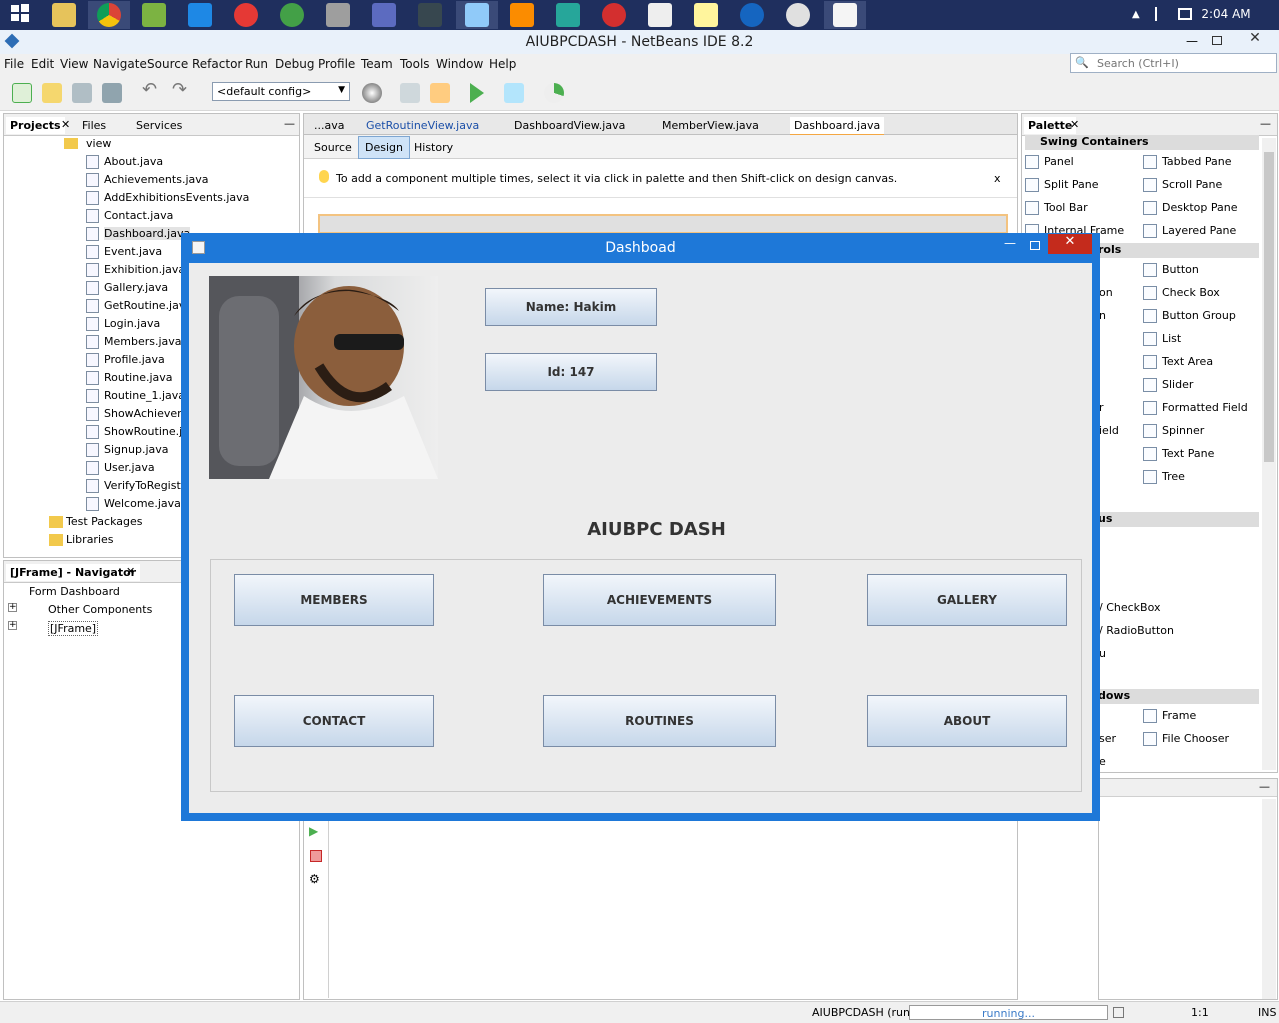 The image size is (1279, 1023). What do you see at coordinates (459, 64) in the screenshot?
I see `menu-window: Window` at bounding box center [459, 64].